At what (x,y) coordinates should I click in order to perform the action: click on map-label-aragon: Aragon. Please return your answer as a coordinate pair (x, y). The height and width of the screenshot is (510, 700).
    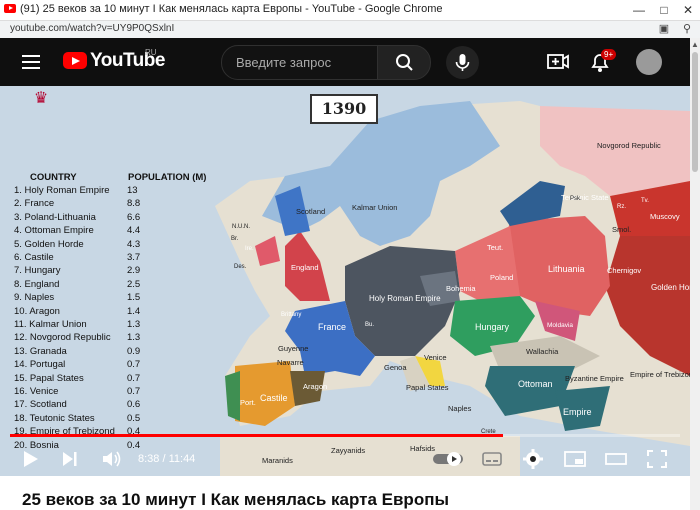
    Looking at the image, I should click on (315, 386).